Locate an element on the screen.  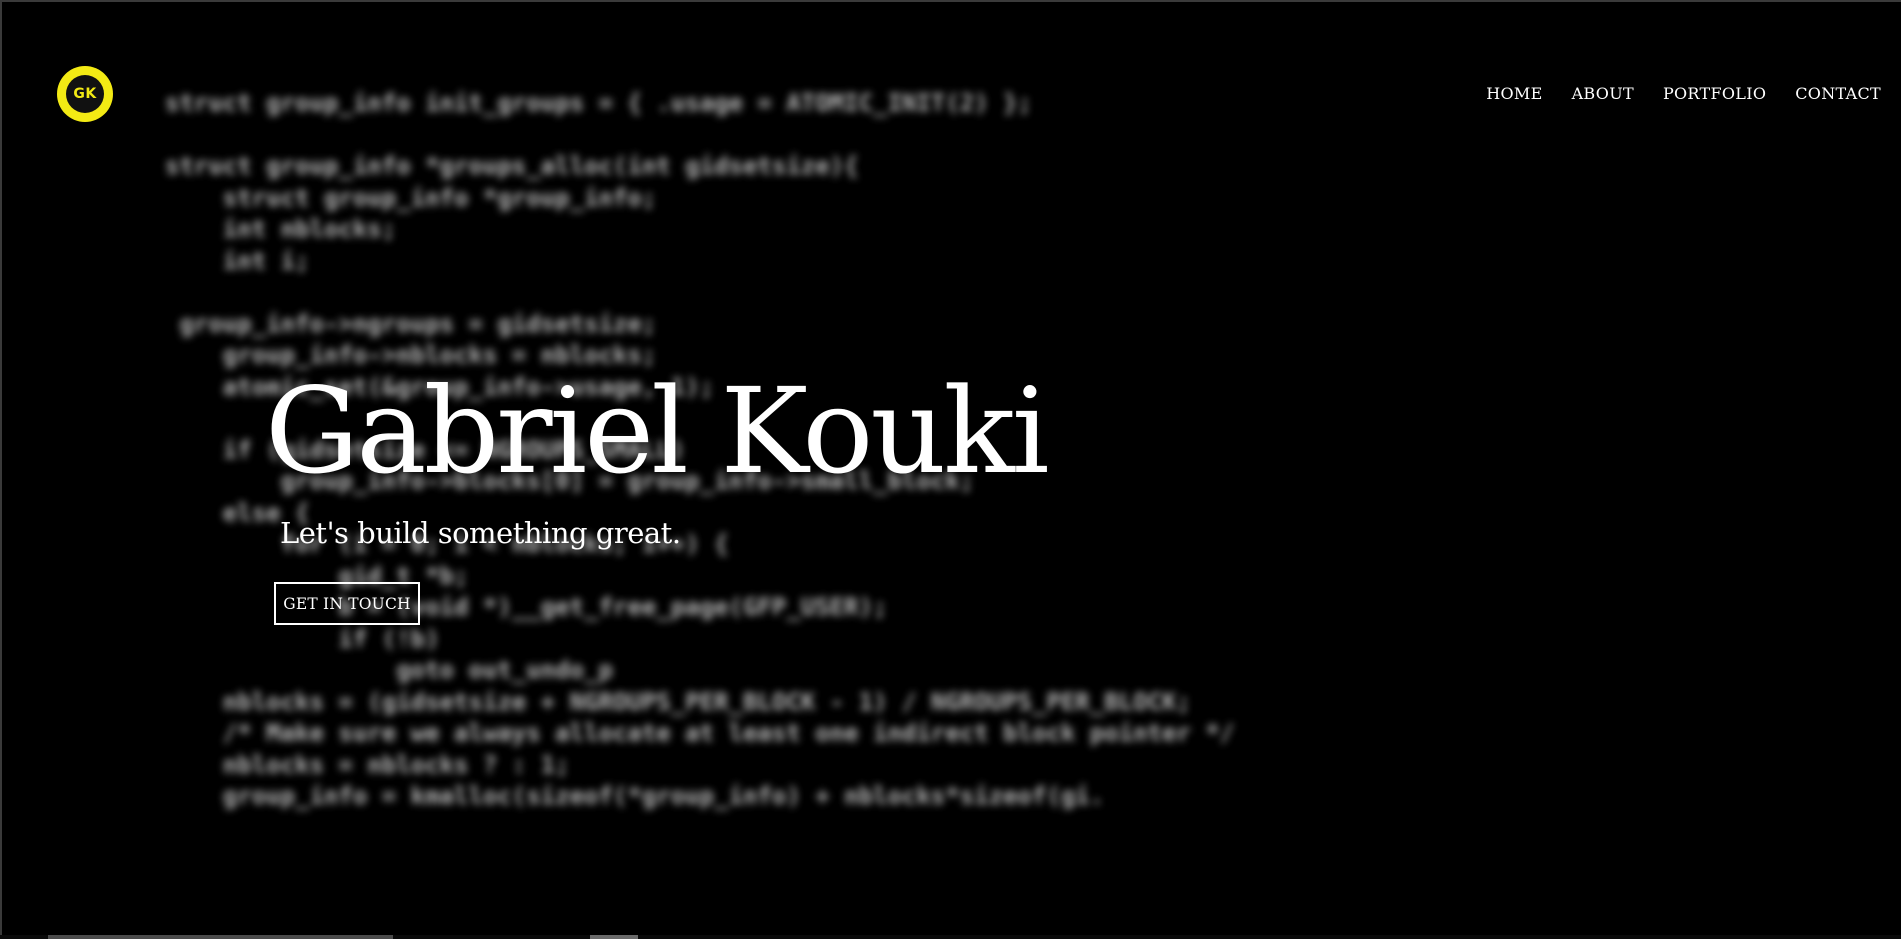
main-nav: HOME ABOUT PORTFOLIO CONTACT is located at coordinates (1669, 93).